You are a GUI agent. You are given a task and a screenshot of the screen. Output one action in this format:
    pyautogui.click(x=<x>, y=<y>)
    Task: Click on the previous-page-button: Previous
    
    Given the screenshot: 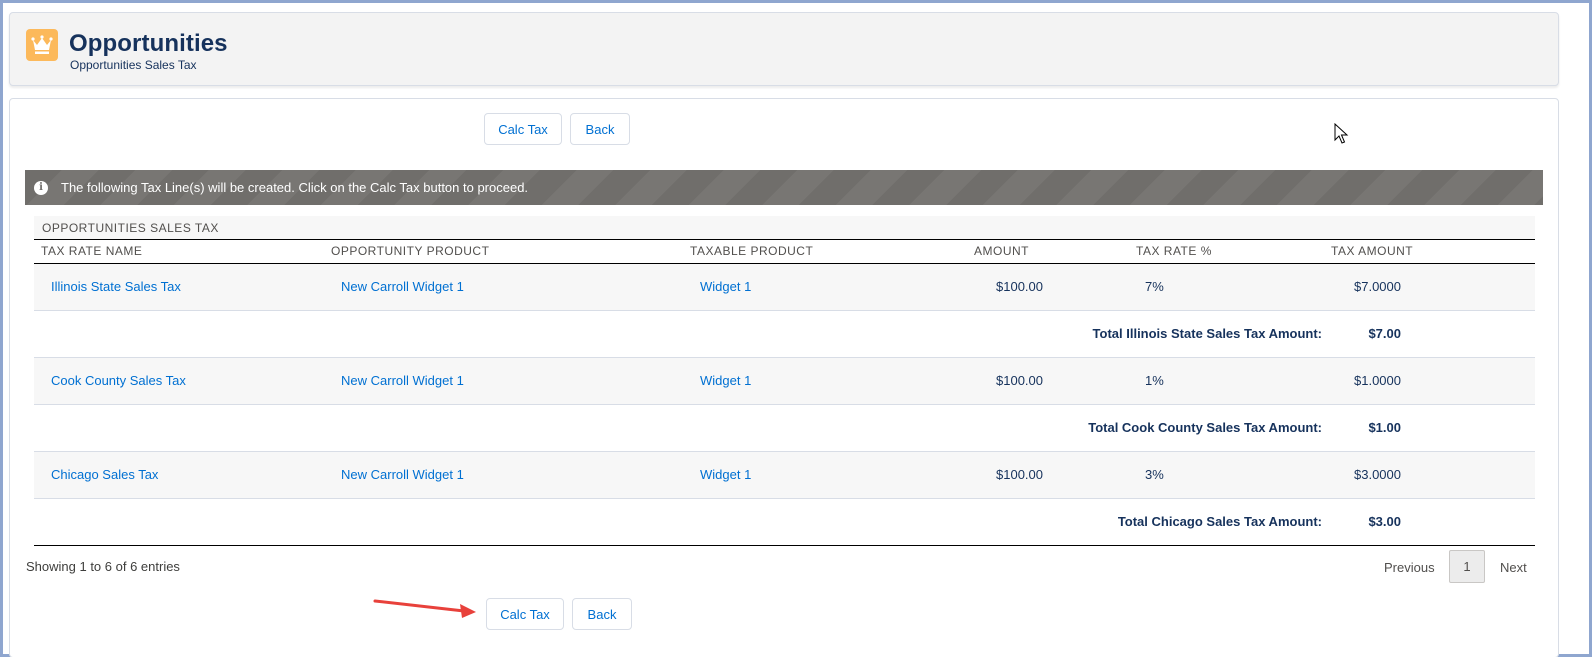 What is the action you would take?
    pyautogui.click(x=1409, y=567)
    